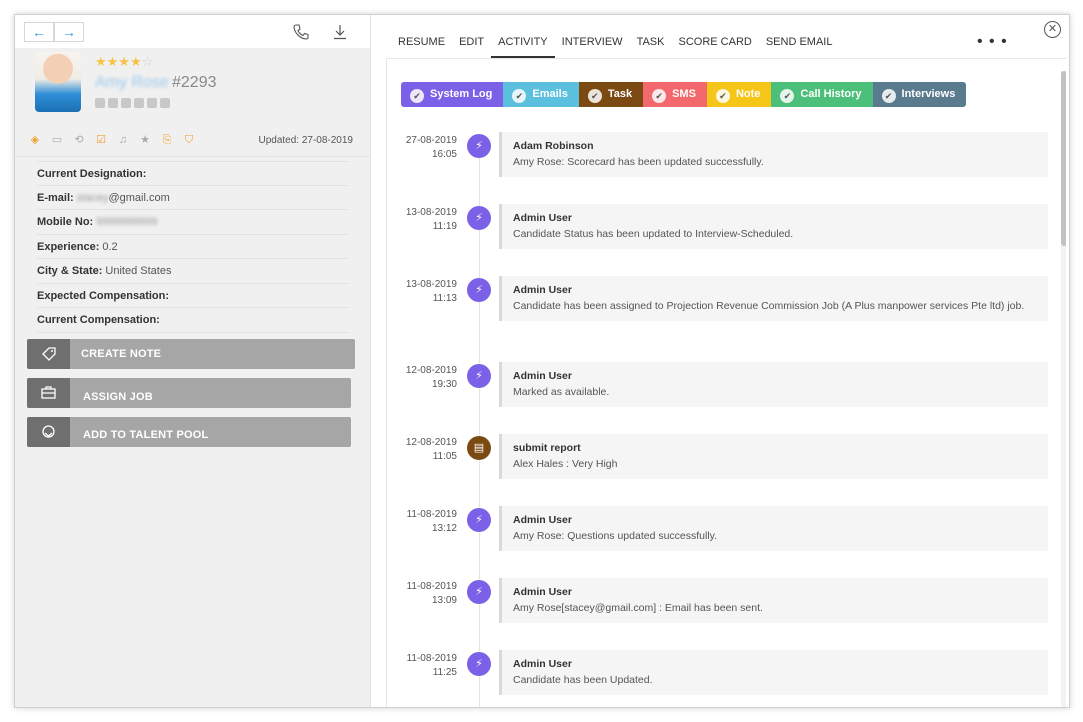 The width and height of the screenshot is (1083, 722). Describe the element at coordinates (427, 522) in the screenshot. I see `timeline-date: 11-08-2019 13:12` at that location.